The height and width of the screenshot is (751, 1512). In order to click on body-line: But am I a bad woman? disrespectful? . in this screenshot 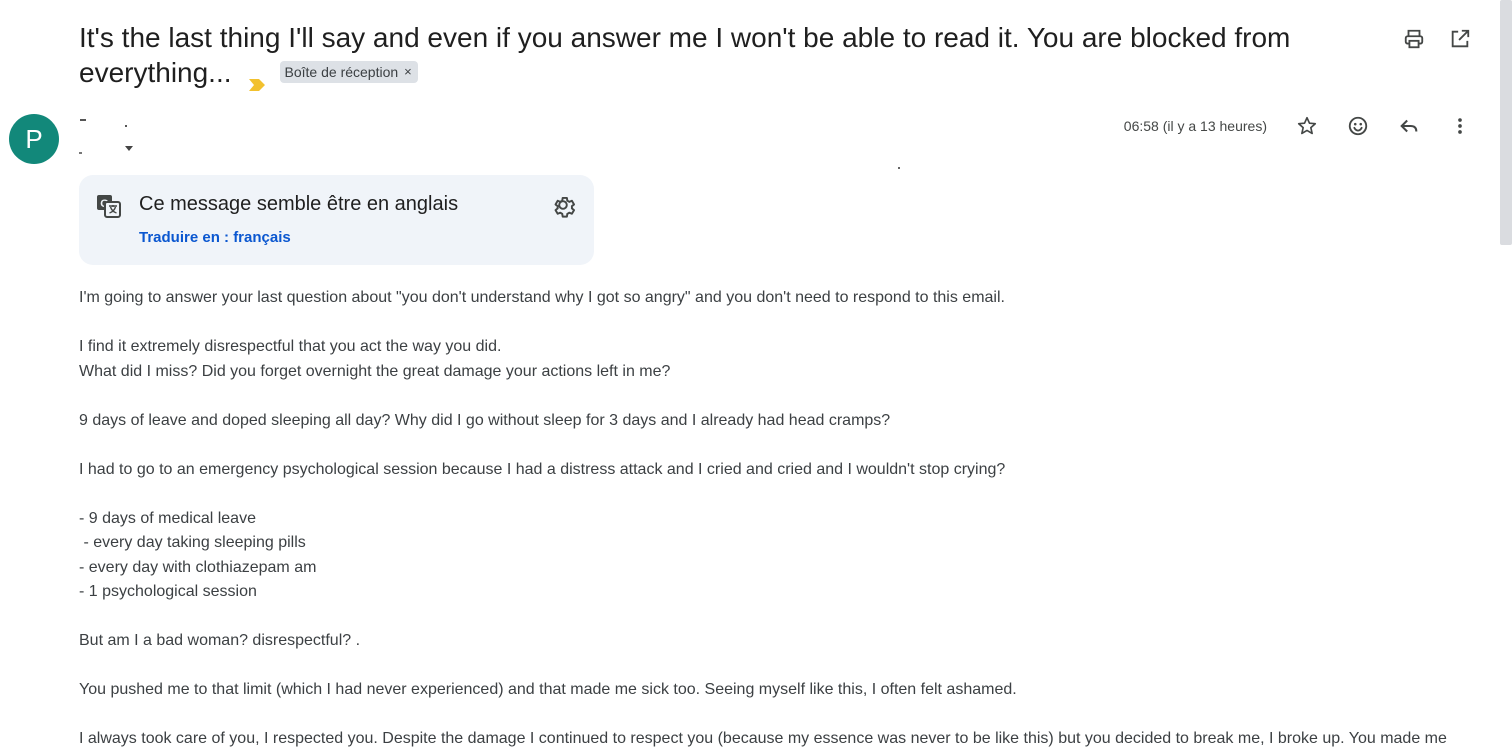, I will do `click(220, 640)`.